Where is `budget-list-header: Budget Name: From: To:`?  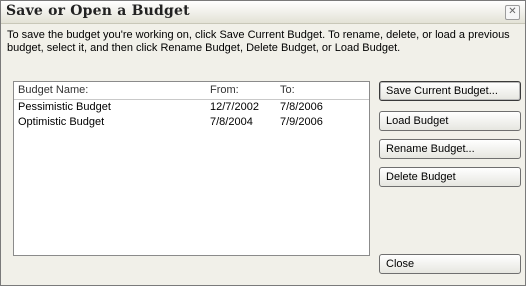
budget-list-header: Budget Name: From: To: is located at coordinates (191, 91).